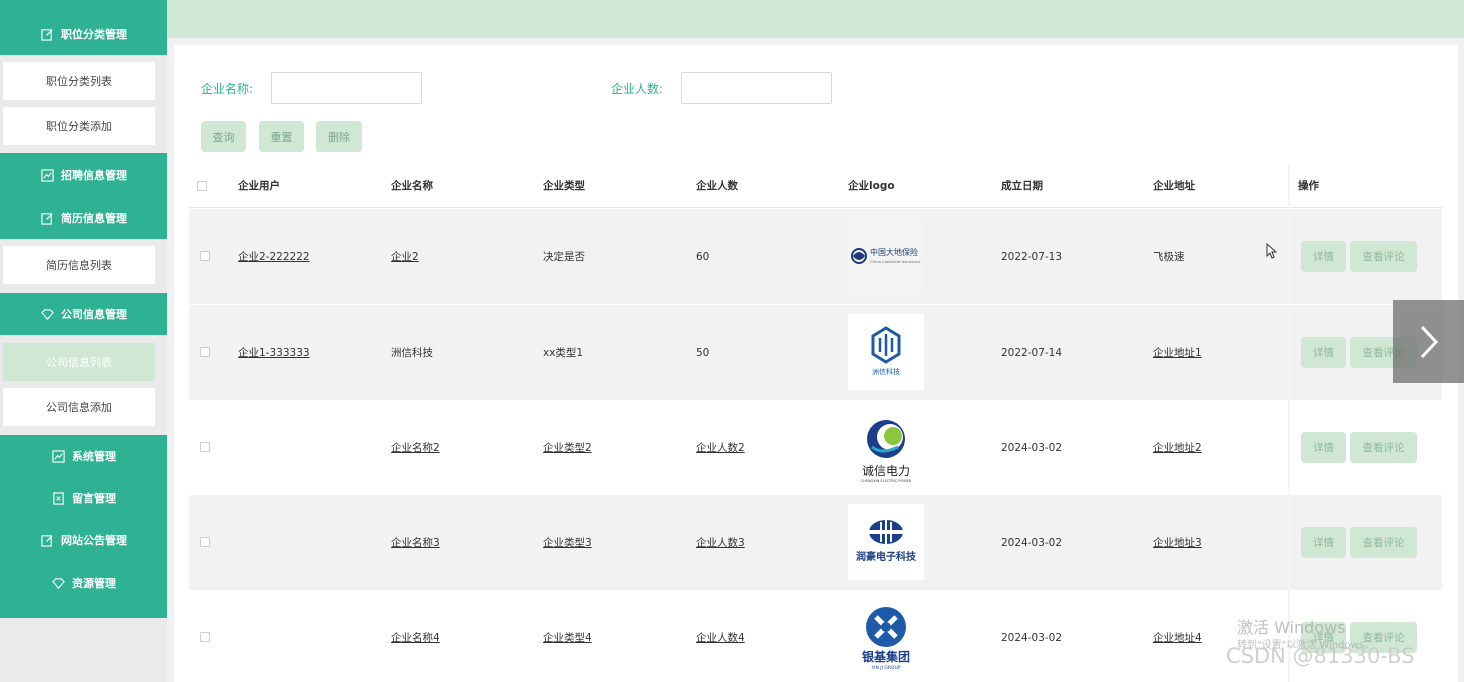 Image resolution: width=1464 pixels, height=682 pixels. I want to click on svg-text: 润豪电子科技, so click(886, 556).